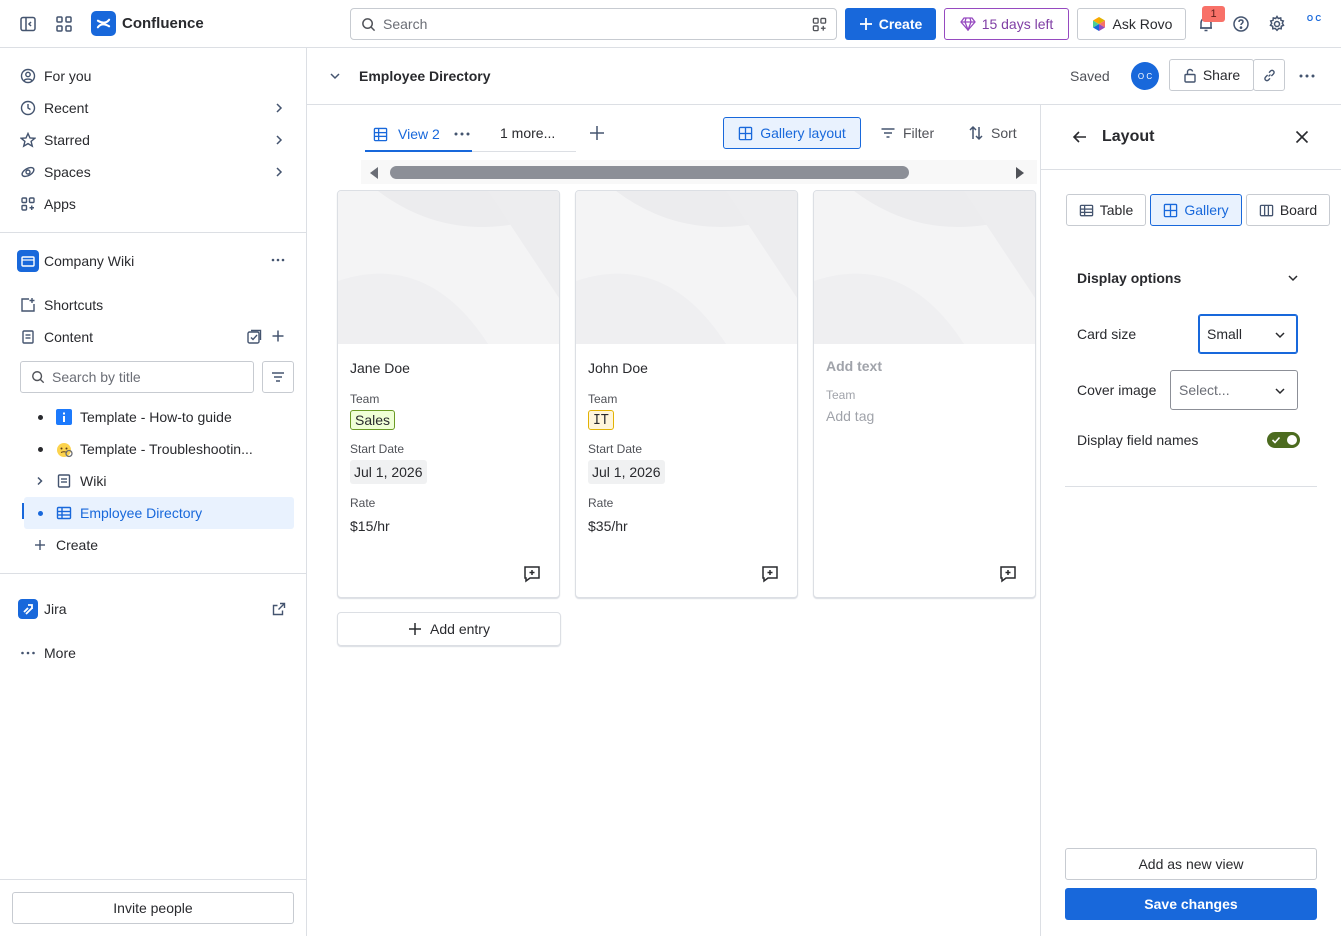 The image size is (1341, 936). Describe the element at coordinates (1196, 210) in the screenshot. I see `layout-option-gallery: Gallery` at that location.